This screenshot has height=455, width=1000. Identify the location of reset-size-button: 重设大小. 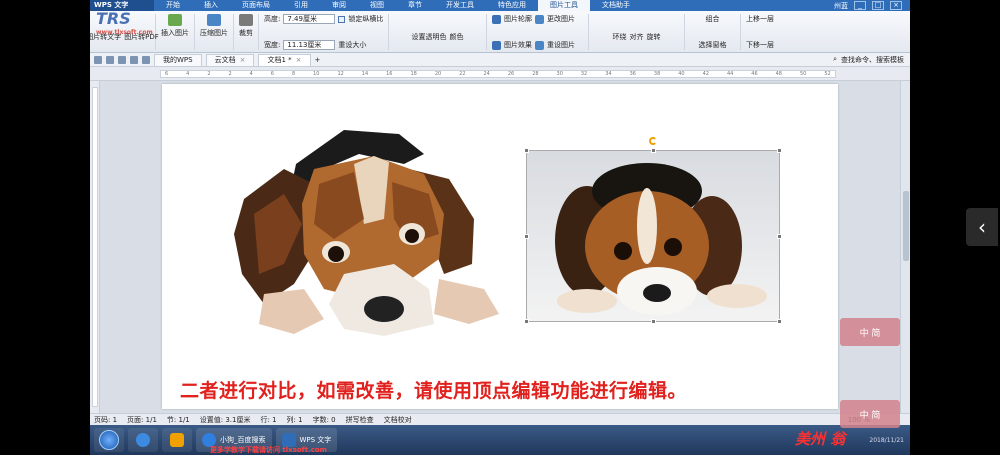
(352, 45).